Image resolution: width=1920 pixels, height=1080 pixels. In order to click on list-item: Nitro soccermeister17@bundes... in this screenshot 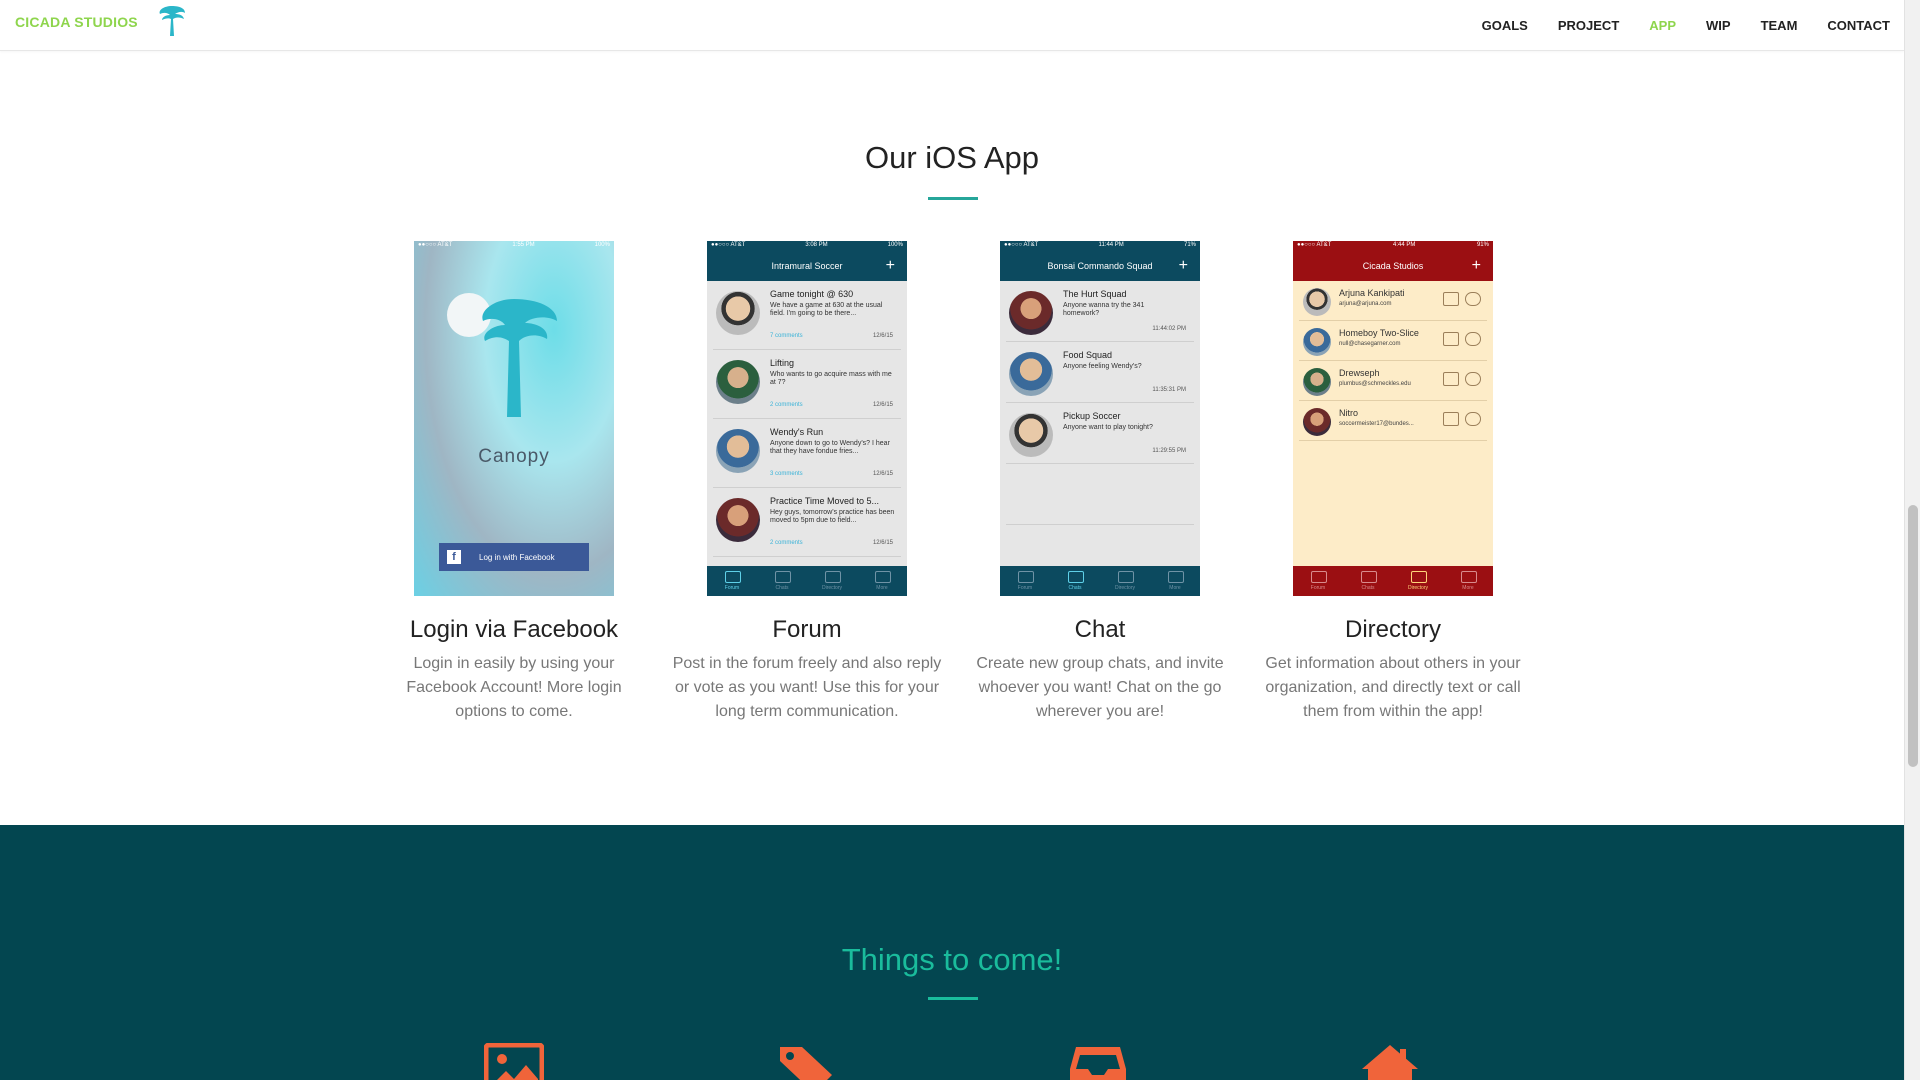, I will do `click(1393, 421)`.